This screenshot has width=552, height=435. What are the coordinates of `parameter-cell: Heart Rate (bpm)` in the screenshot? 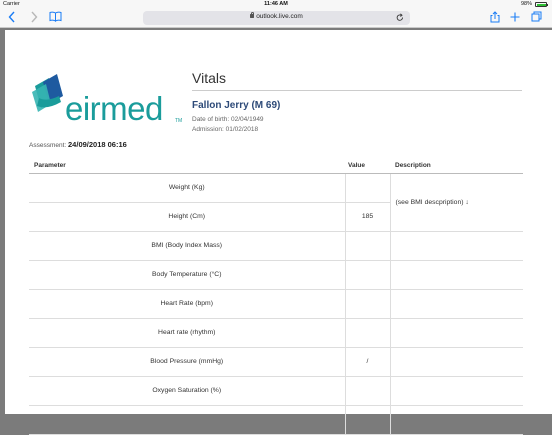 It's located at (187, 304).